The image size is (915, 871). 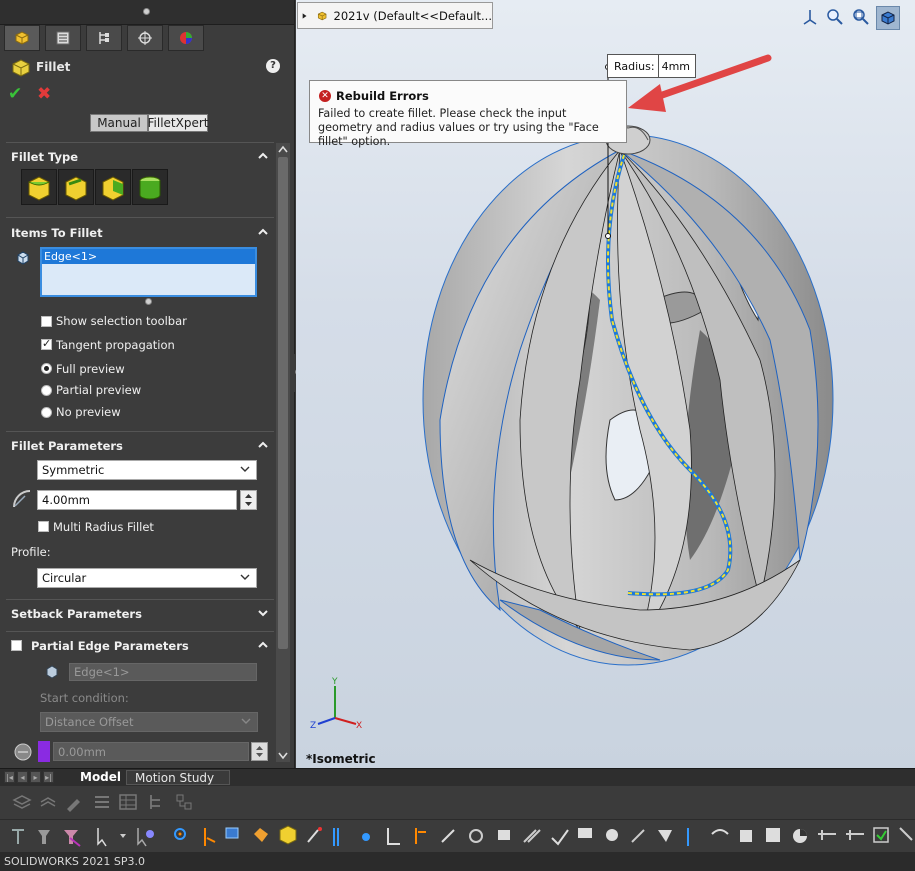 I want to click on list-icon, so click(x=102, y=802).